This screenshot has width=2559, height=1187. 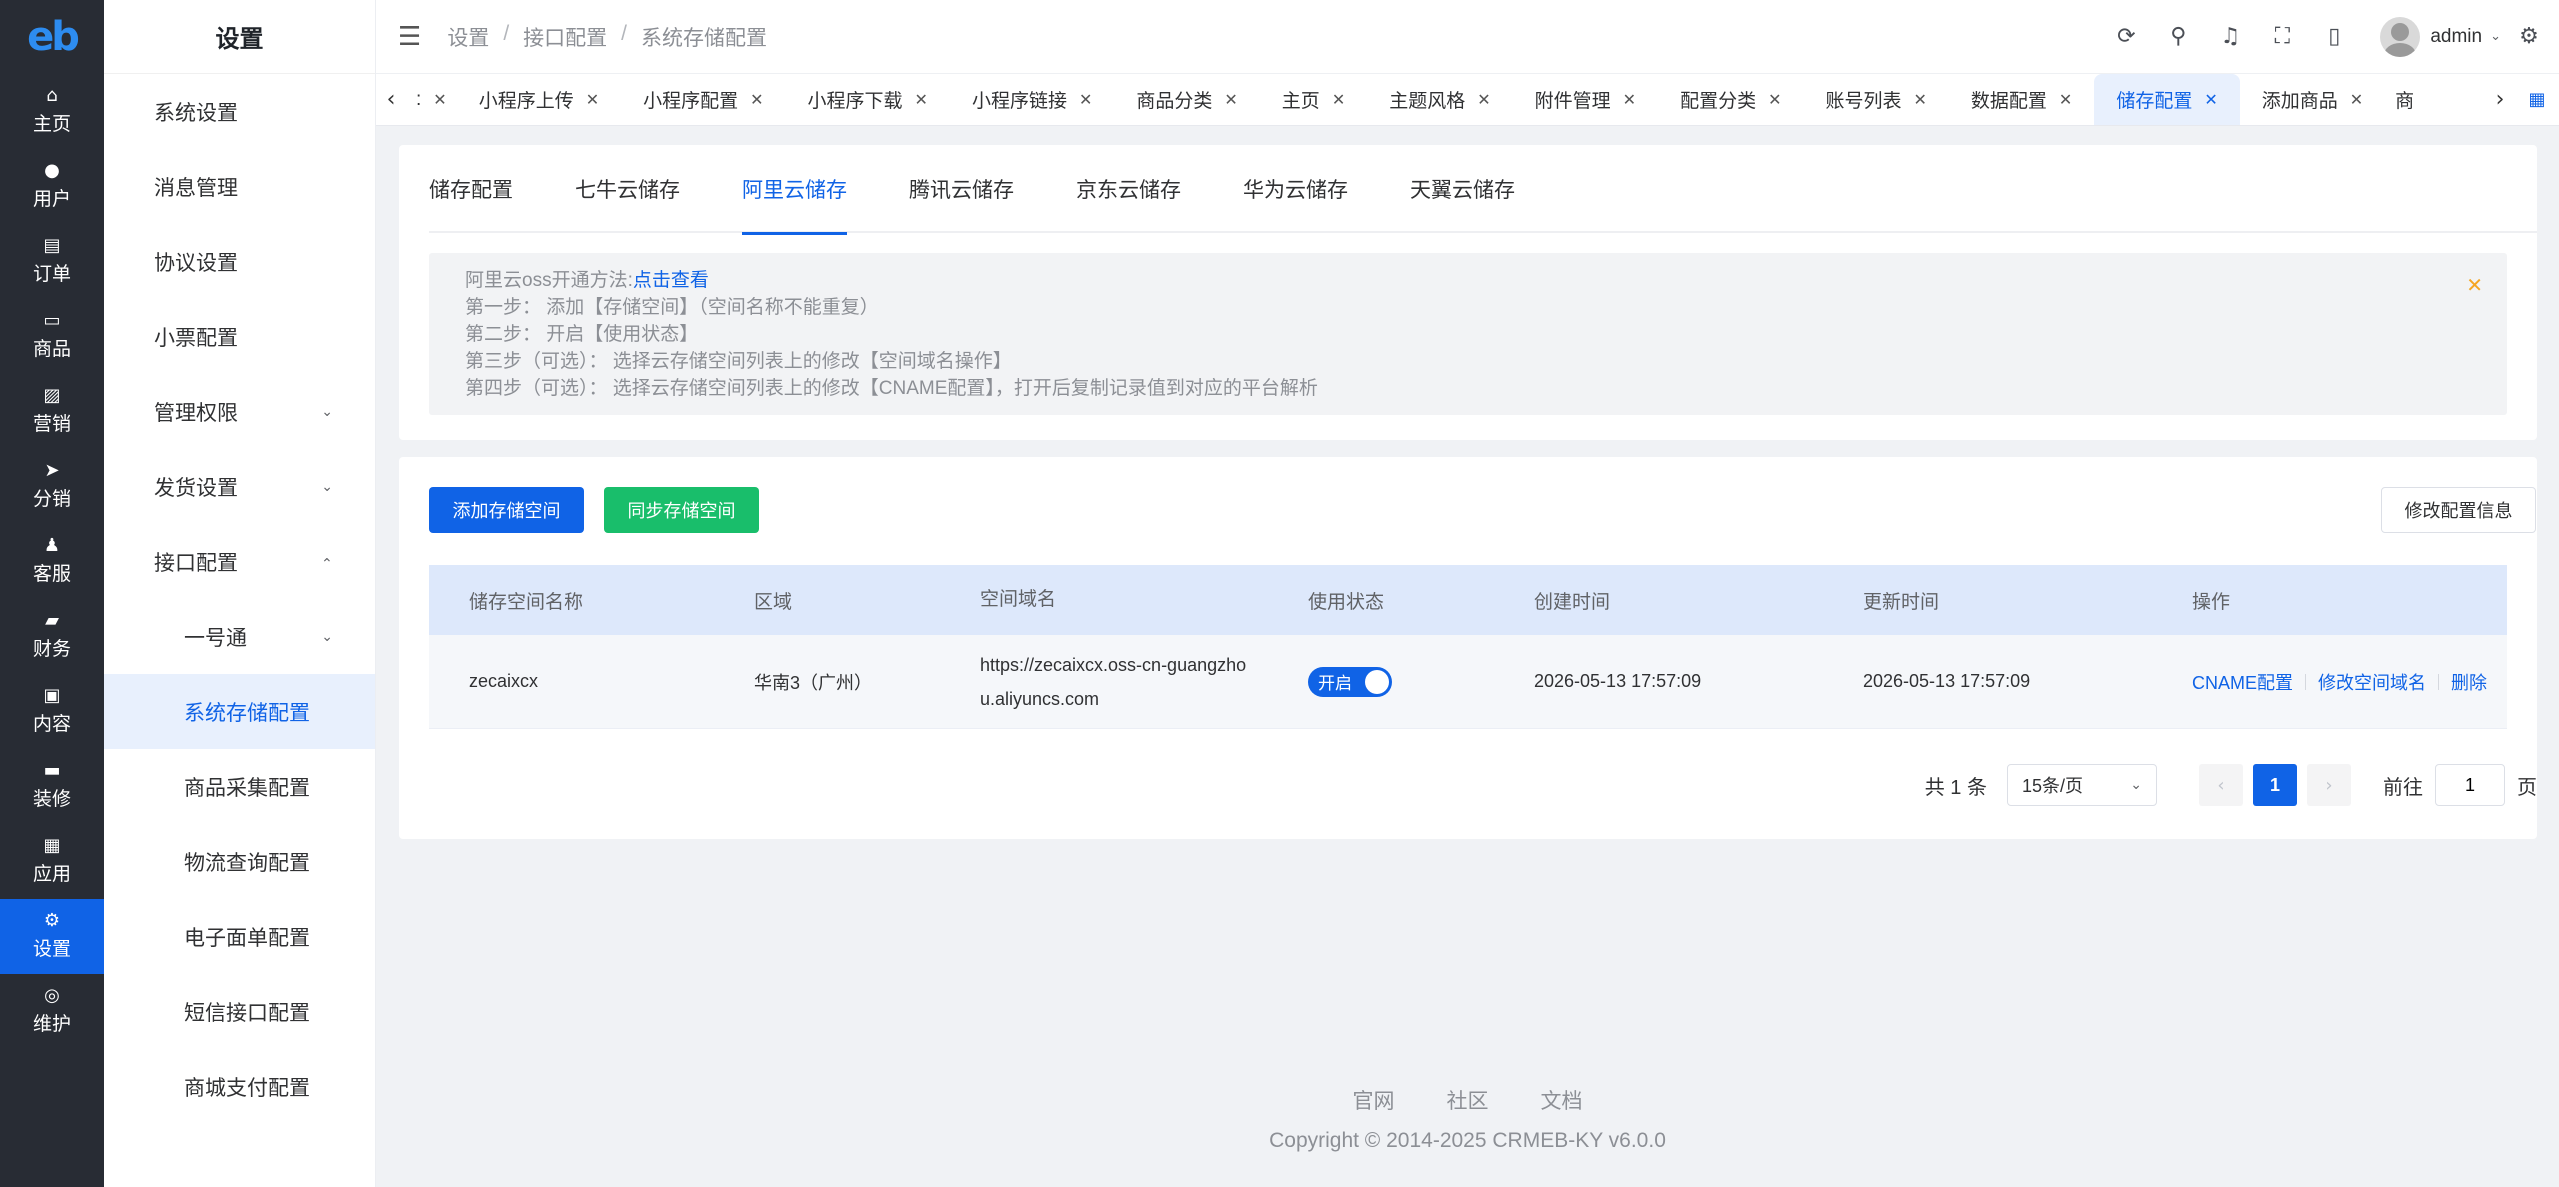 What do you see at coordinates (2178, 36) in the screenshot?
I see `search-icon: ⚲` at bounding box center [2178, 36].